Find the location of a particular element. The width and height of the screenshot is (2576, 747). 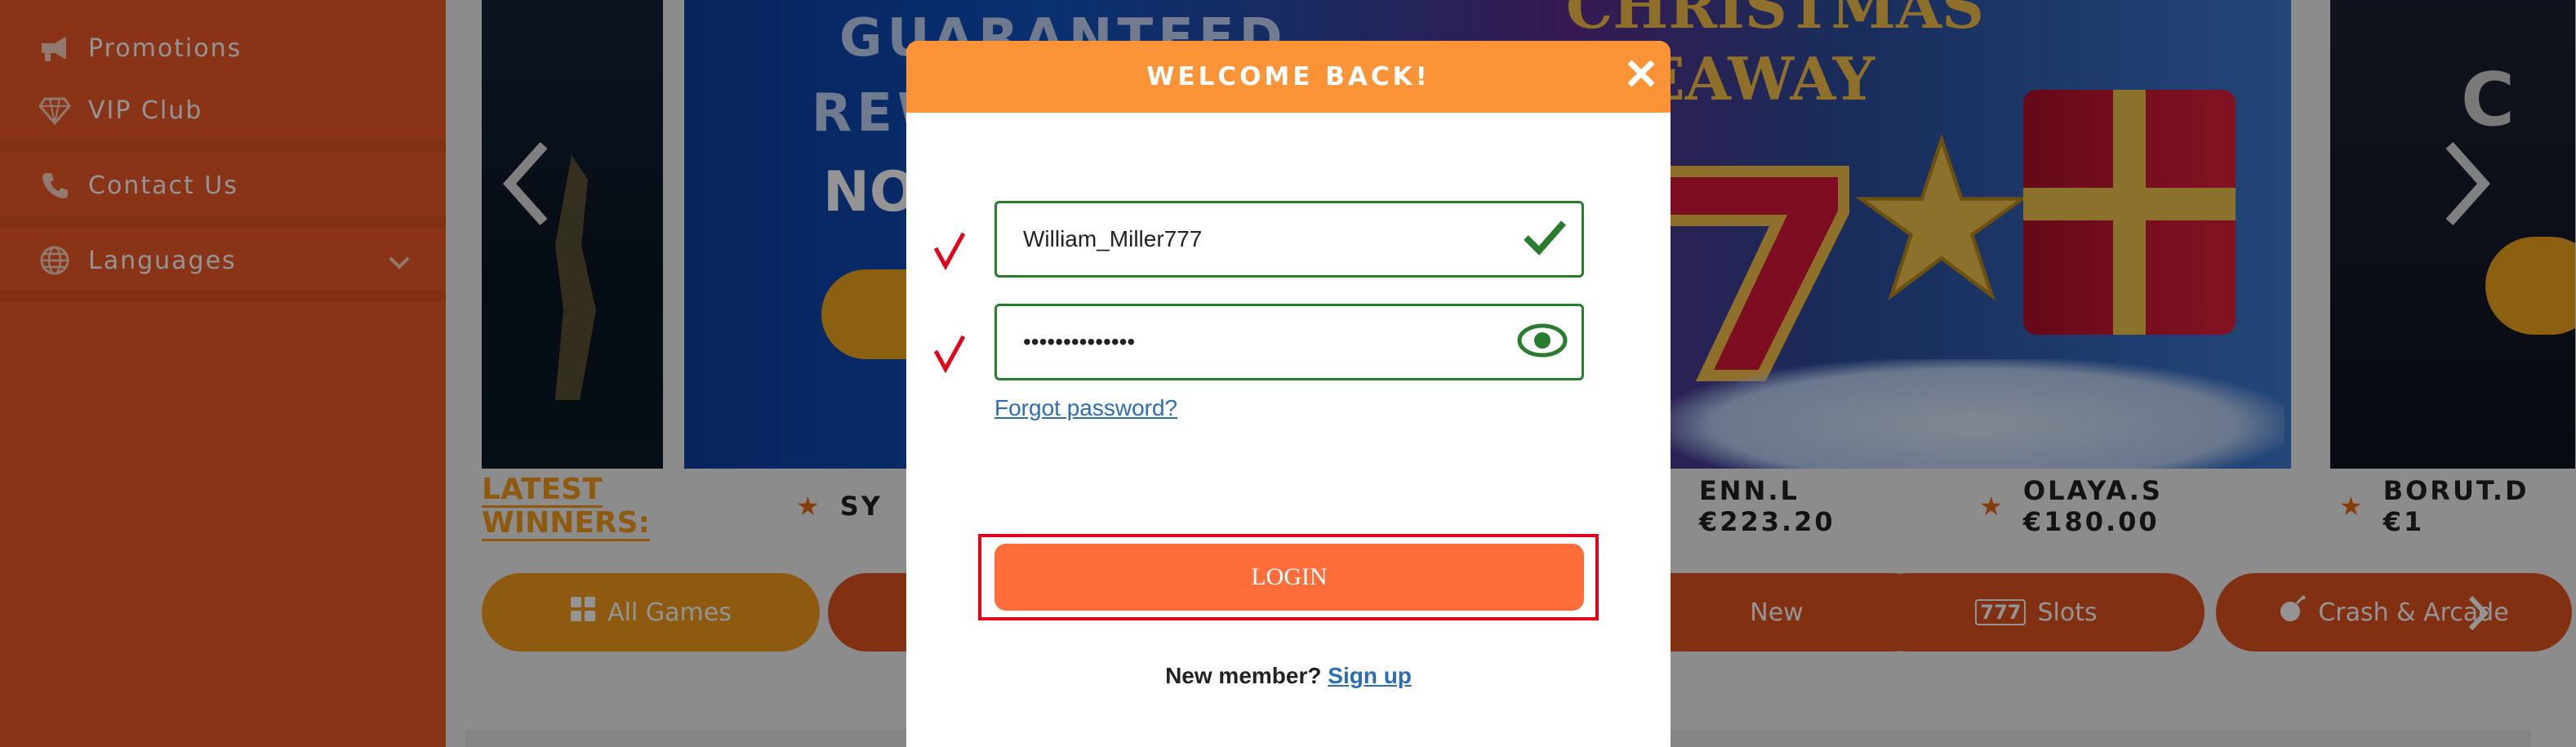

password-field is located at coordinates (1289, 342).